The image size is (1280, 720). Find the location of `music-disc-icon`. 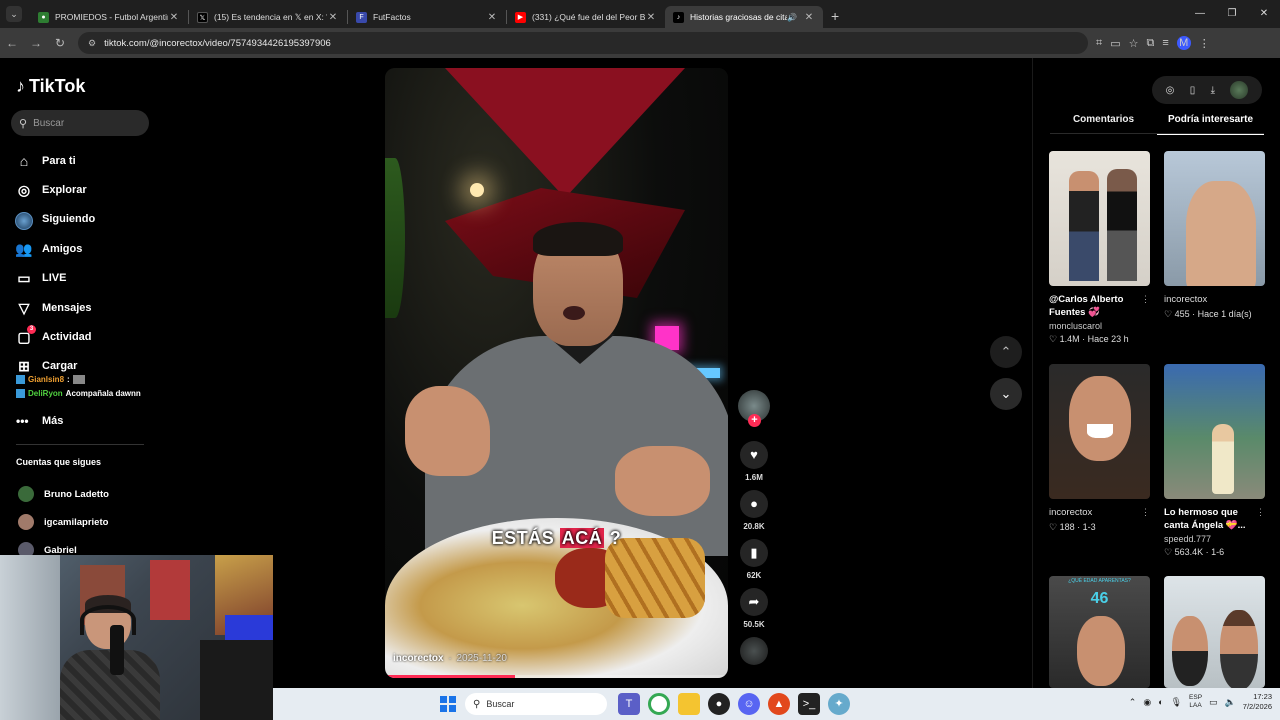

music-disc-icon is located at coordinates (754, 651).